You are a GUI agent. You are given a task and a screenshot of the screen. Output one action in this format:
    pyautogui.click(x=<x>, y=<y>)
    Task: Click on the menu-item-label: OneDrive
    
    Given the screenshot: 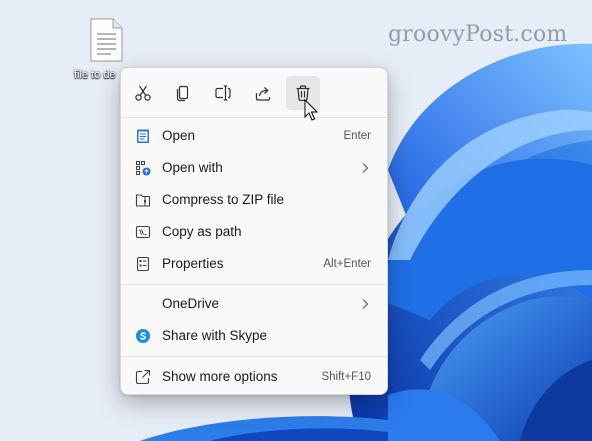 What is the action you would take?
    pyautogui.click(x=191, y=303)
    